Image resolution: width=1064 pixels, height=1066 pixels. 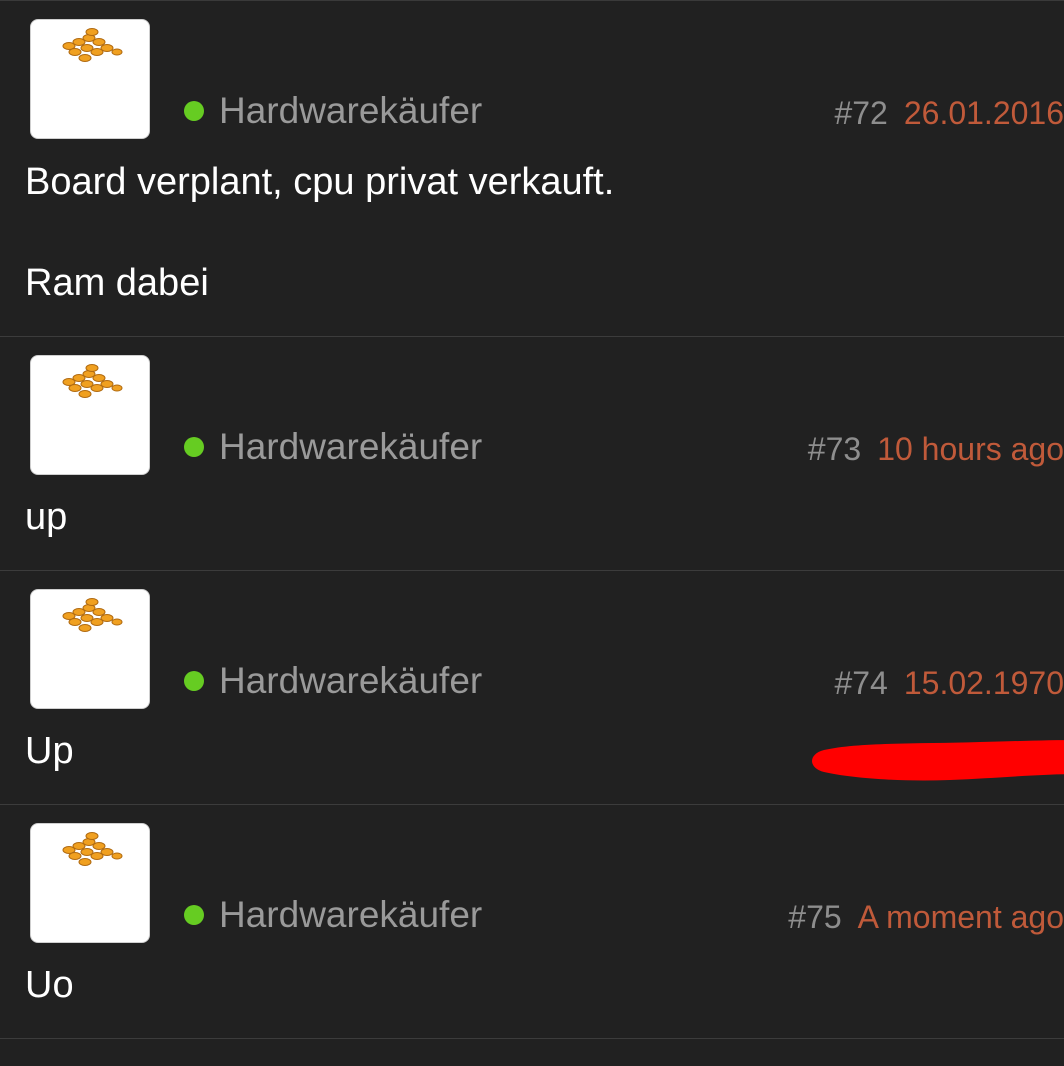 I want to click on post-meta: #75 A moment ago, so click(x=914, y=917).